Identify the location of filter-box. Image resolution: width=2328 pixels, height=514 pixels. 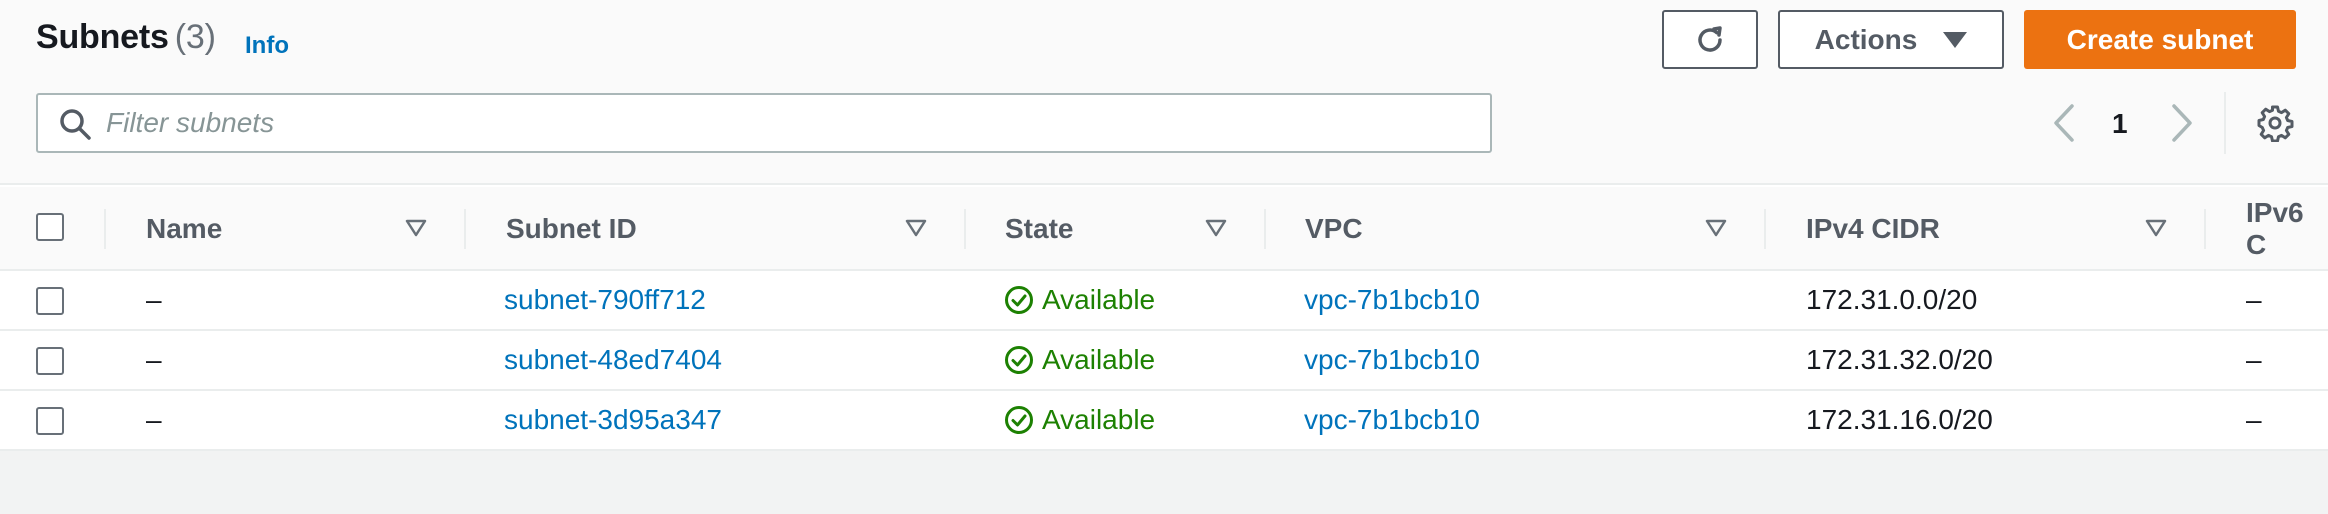
(764, 123).